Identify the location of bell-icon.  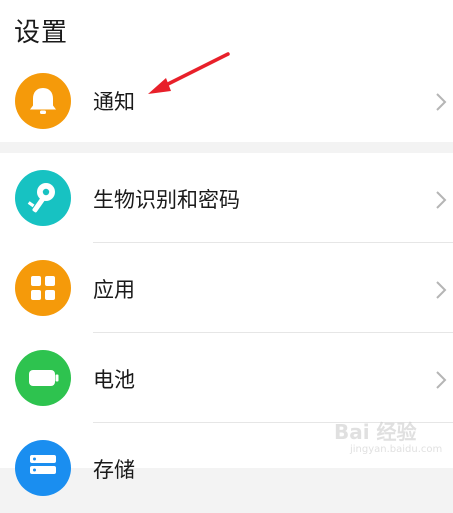
(43, 101).